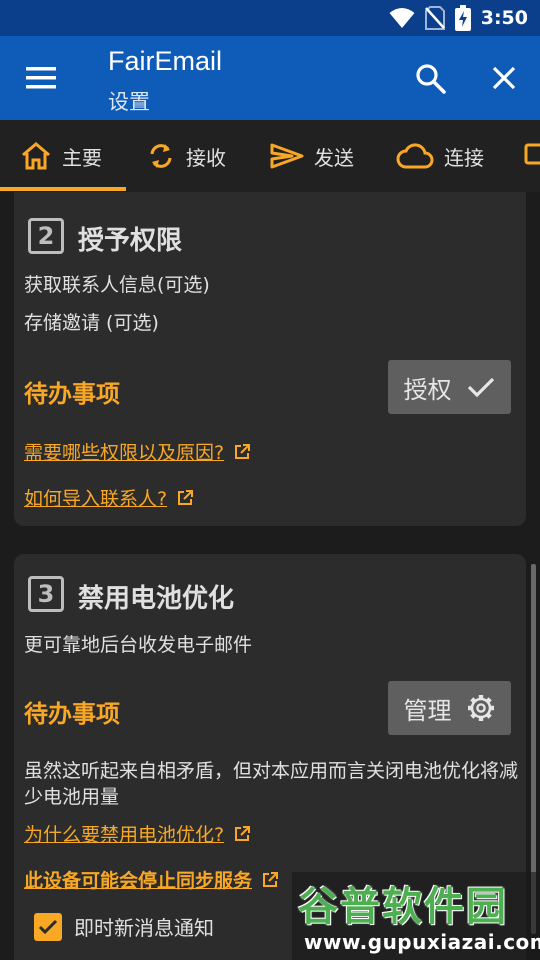 Image resolution: width=540 pixels, height=960 pixels. Describe the element at coordinates (287, 156) in the screenshot. I see `send-icon` at that location.